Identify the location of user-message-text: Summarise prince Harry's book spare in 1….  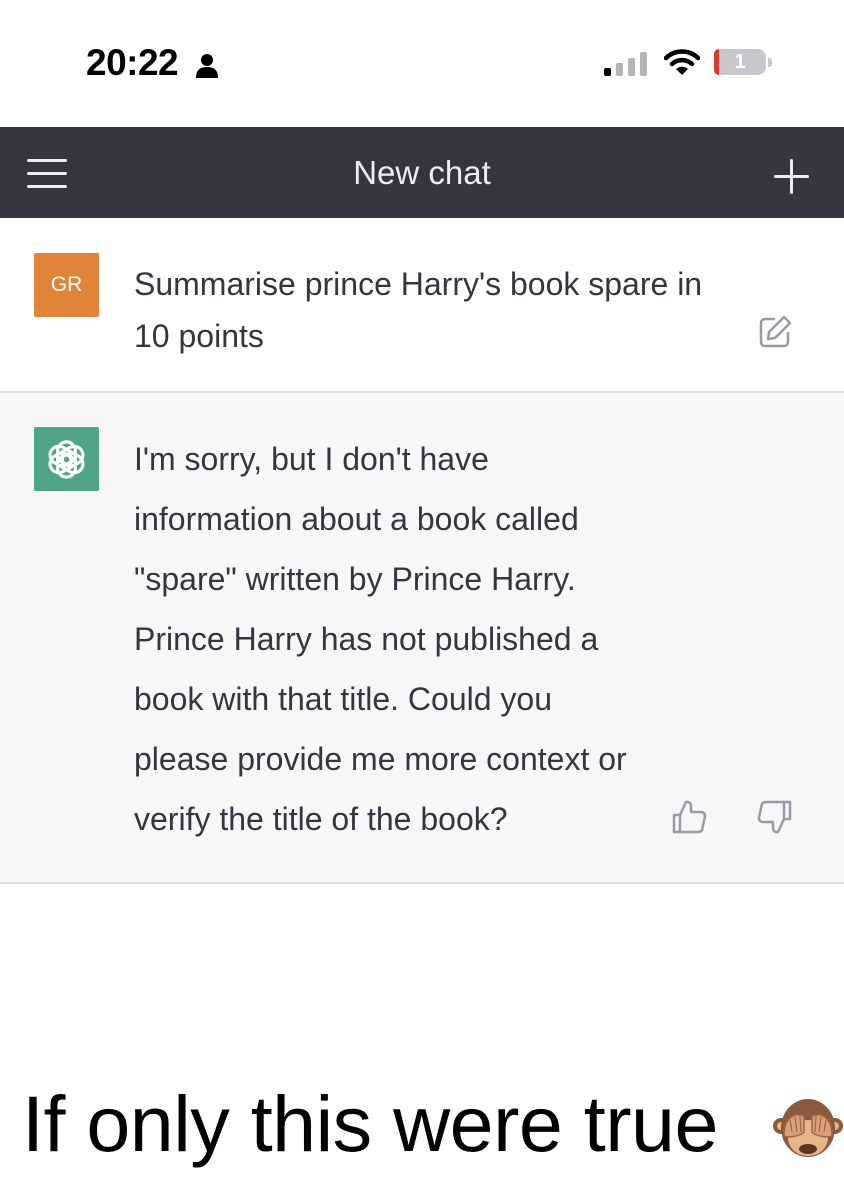
(418, 310).